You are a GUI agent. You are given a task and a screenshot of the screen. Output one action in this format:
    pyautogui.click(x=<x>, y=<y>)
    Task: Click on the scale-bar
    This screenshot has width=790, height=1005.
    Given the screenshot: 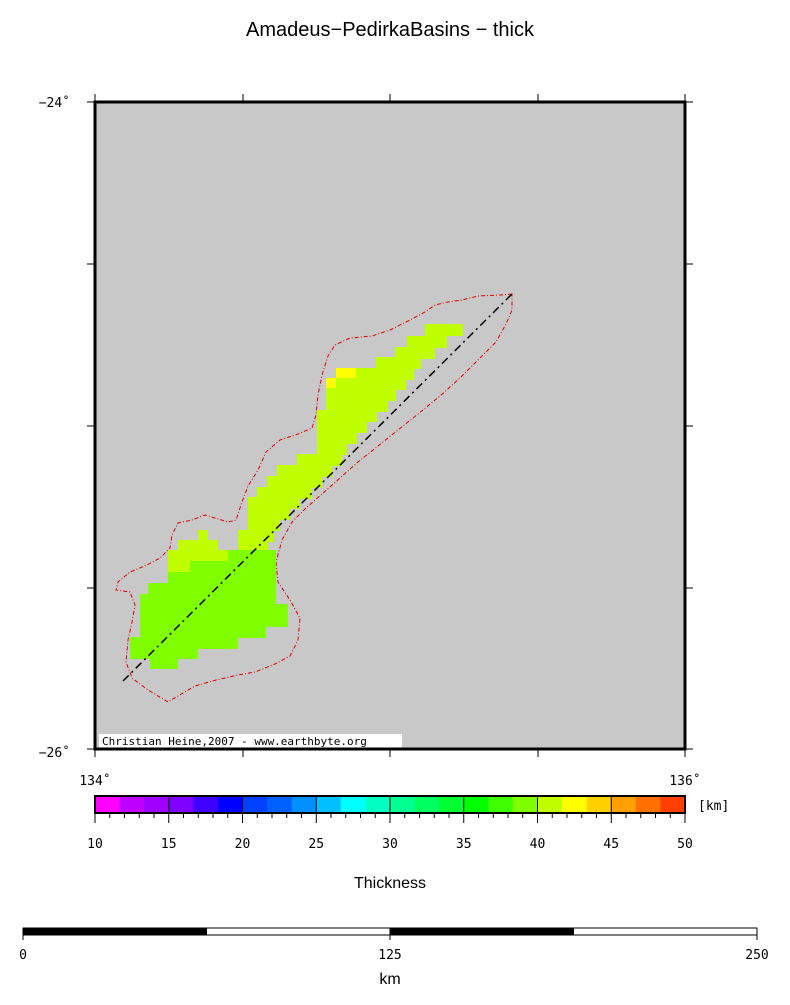 What is the action you would take?
    pyautogui.click(x=390, y=933)
    